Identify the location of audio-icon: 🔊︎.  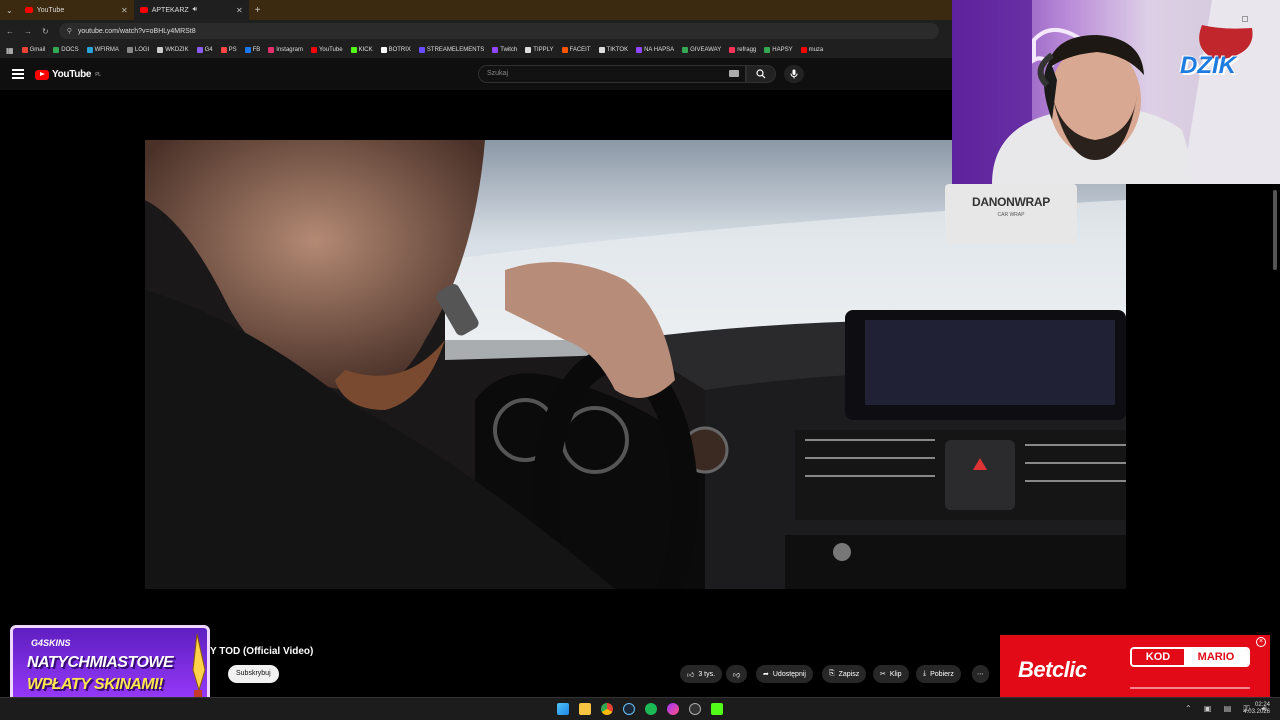
(195, 10).